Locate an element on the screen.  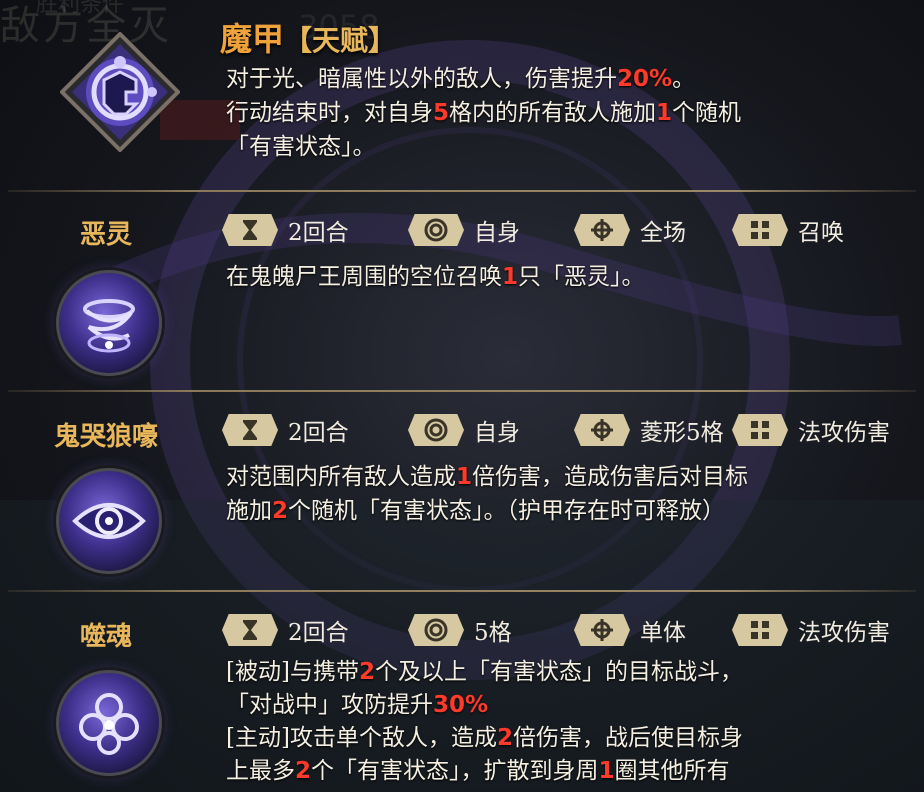
description-text: 圈其他所有 is located at coordinates (672, 771).